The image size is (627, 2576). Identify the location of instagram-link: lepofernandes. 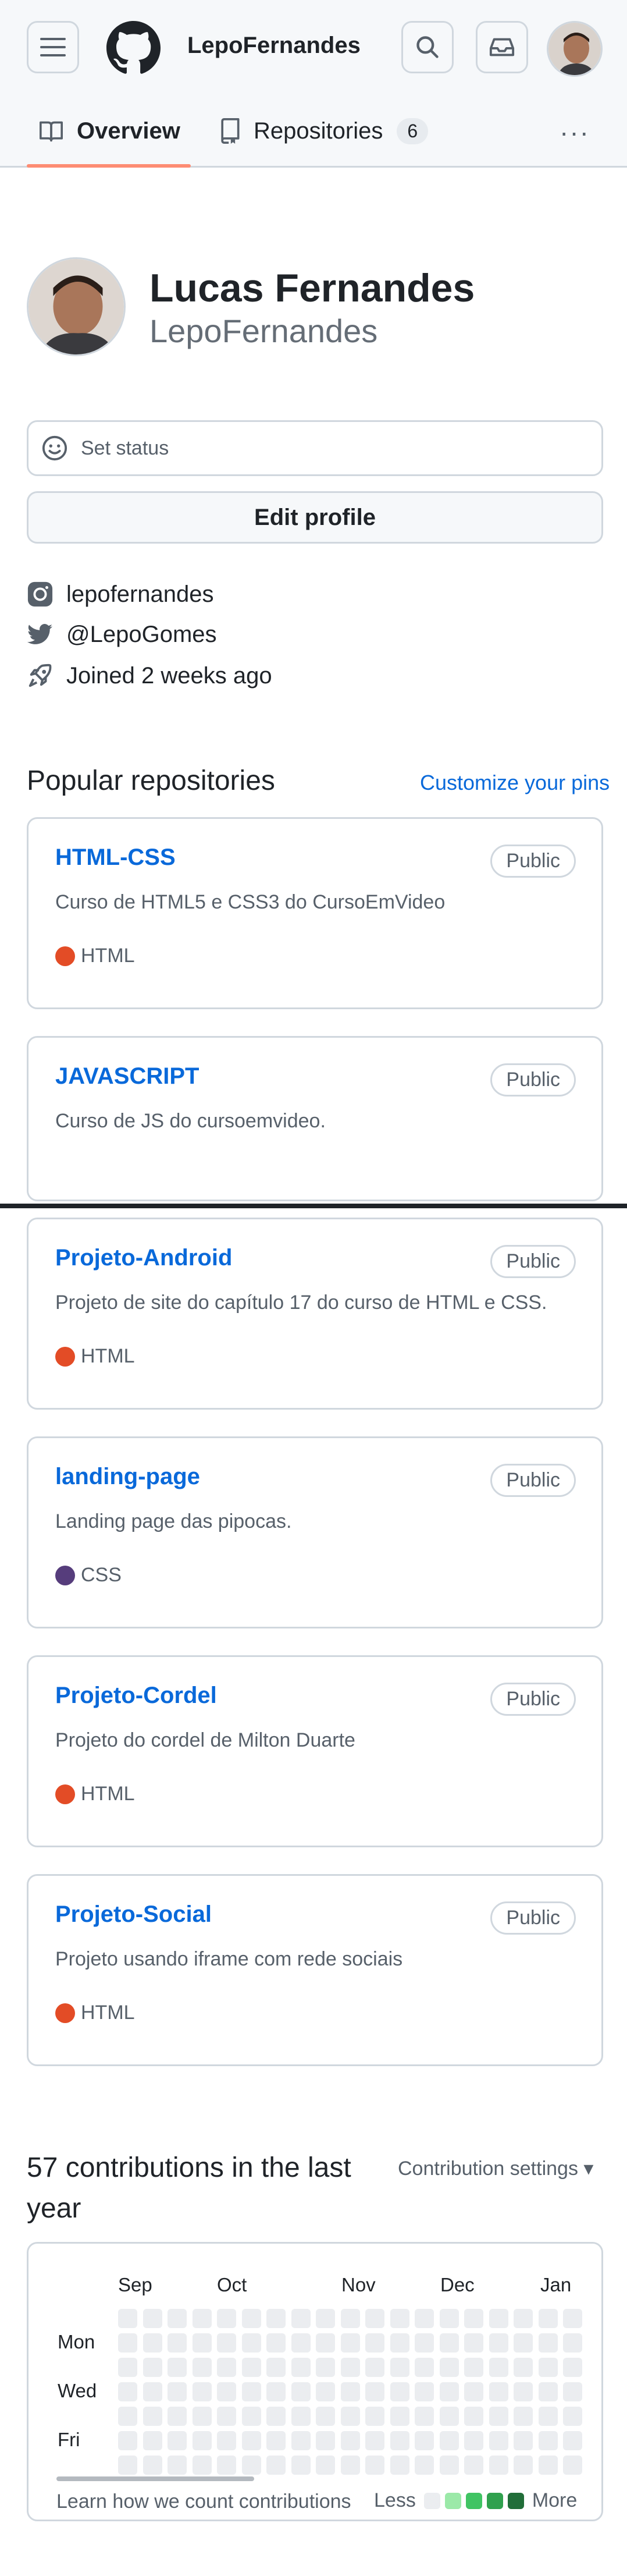
(120, 595).